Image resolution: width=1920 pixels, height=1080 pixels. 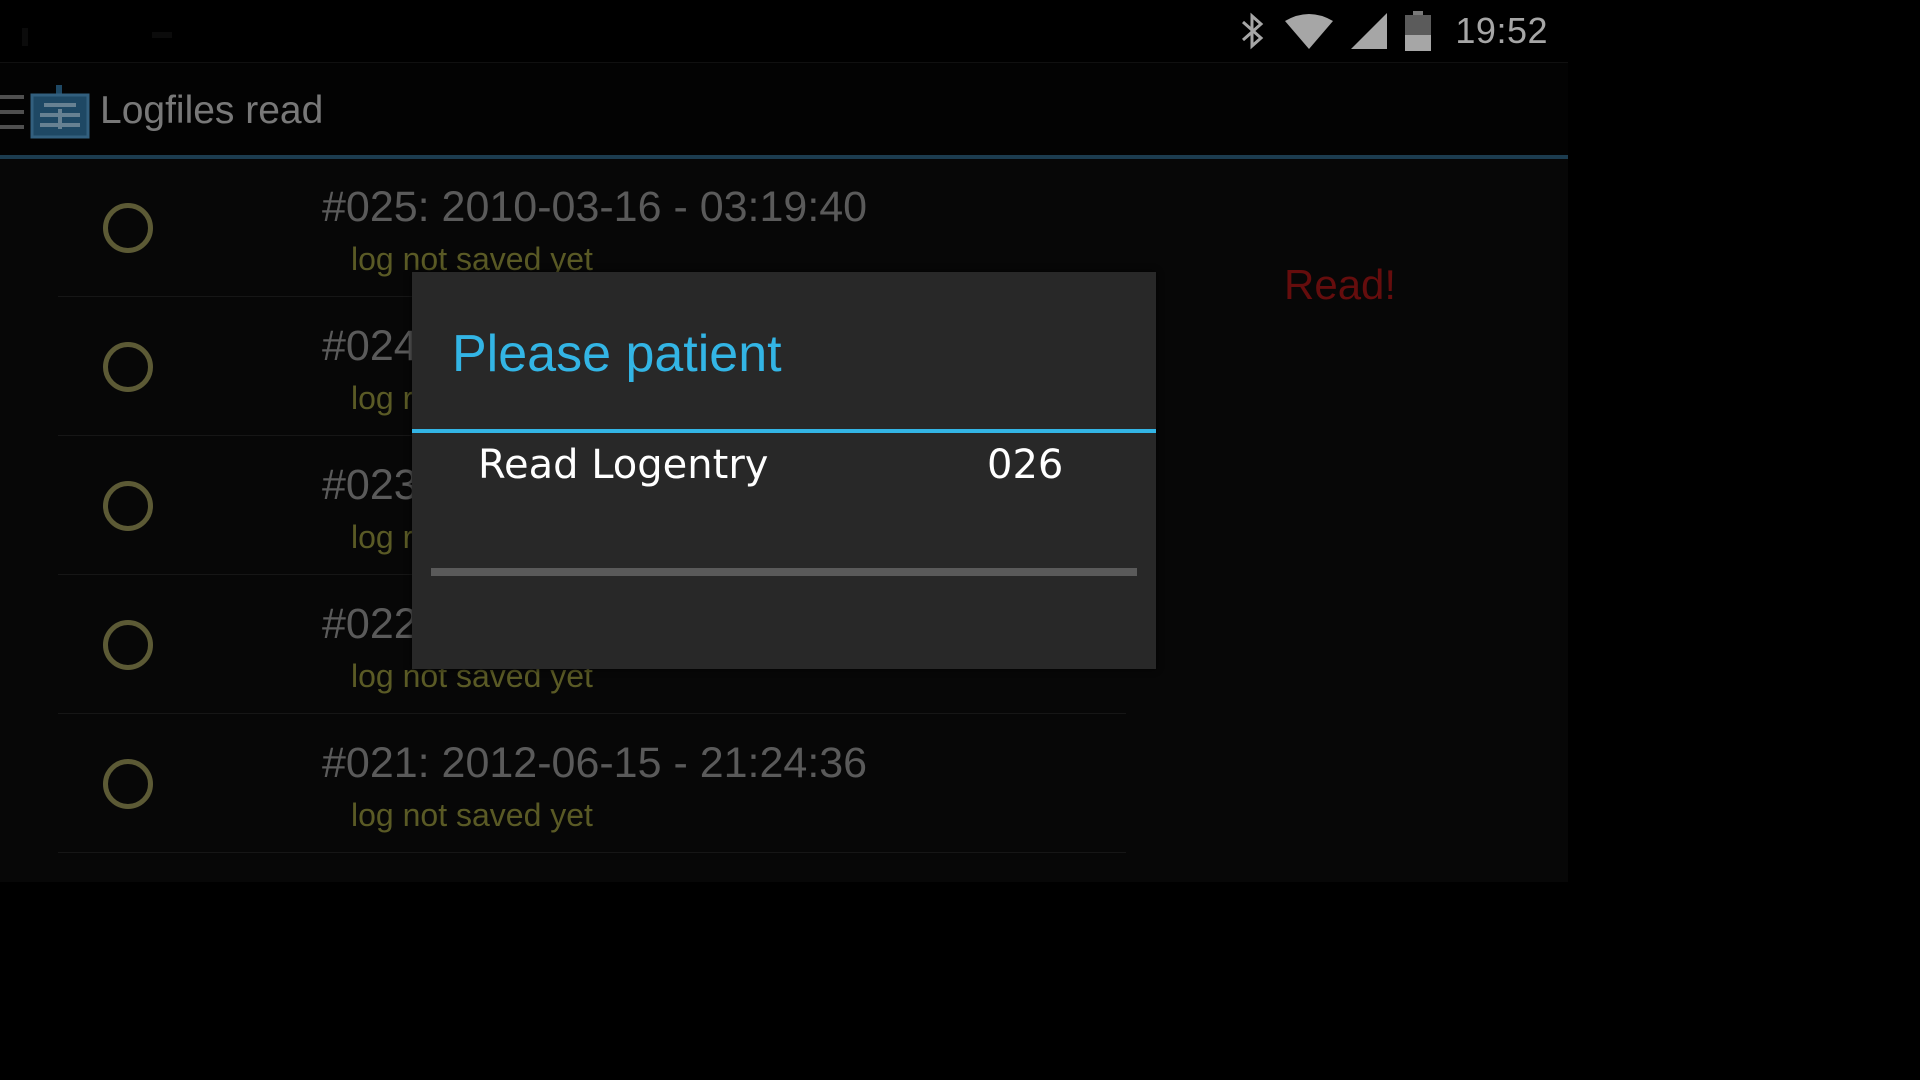 I want to click on wifi-icon, so click(x=1309, y=31).